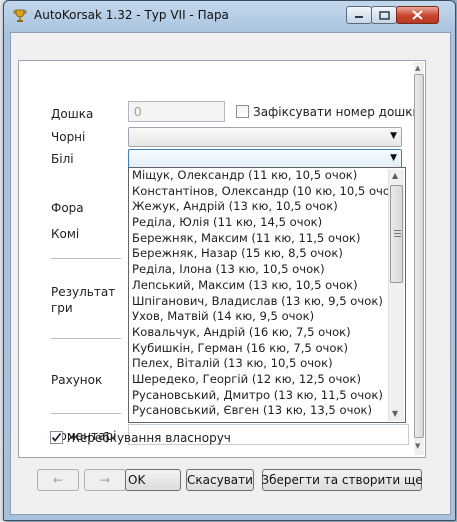 This screenshot has width=457, height=522. I want to click on cancel-button: Скасувати, so click(220, 480).